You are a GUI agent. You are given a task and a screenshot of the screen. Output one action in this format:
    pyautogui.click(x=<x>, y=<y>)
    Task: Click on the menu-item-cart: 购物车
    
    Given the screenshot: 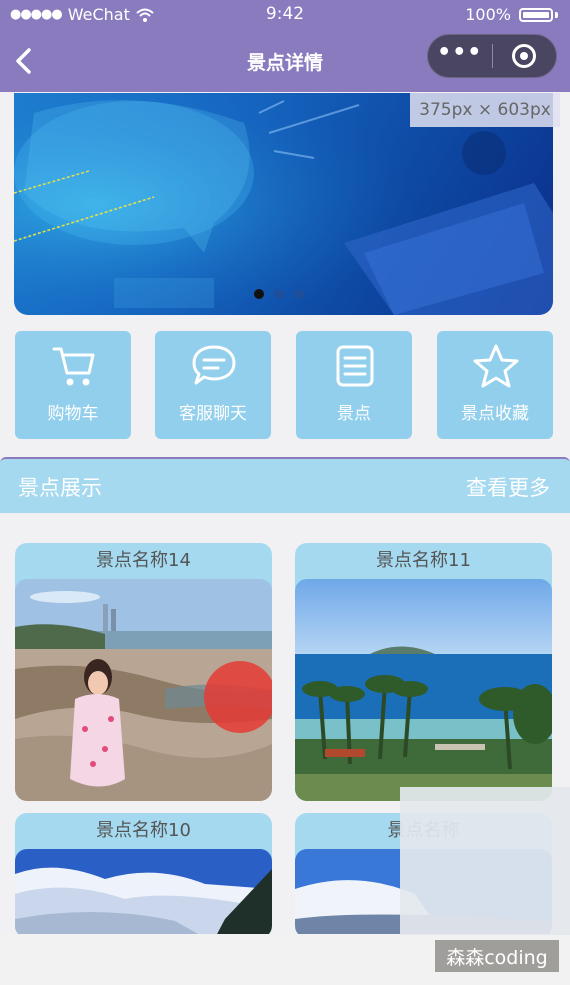 What is the action you would take?
    pyautogui.click(x=73, y=385)
    